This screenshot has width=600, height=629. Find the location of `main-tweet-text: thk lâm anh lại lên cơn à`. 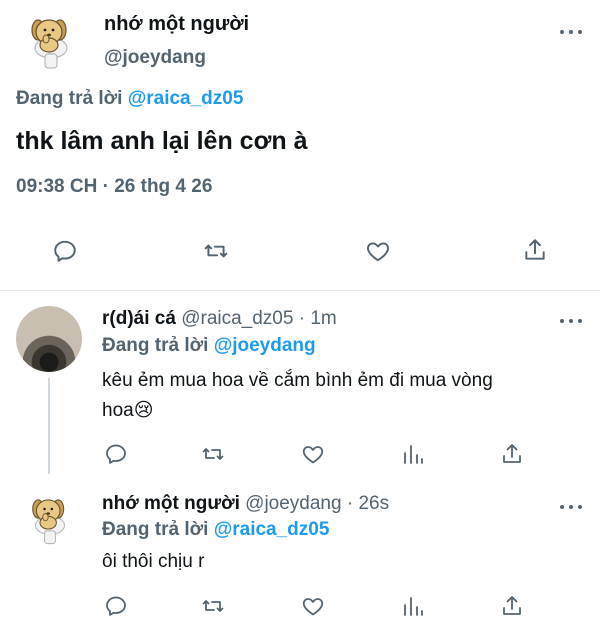

main-tweet-text: thk lâm anh lại lên cơn à is located at coordinates (162, 141).